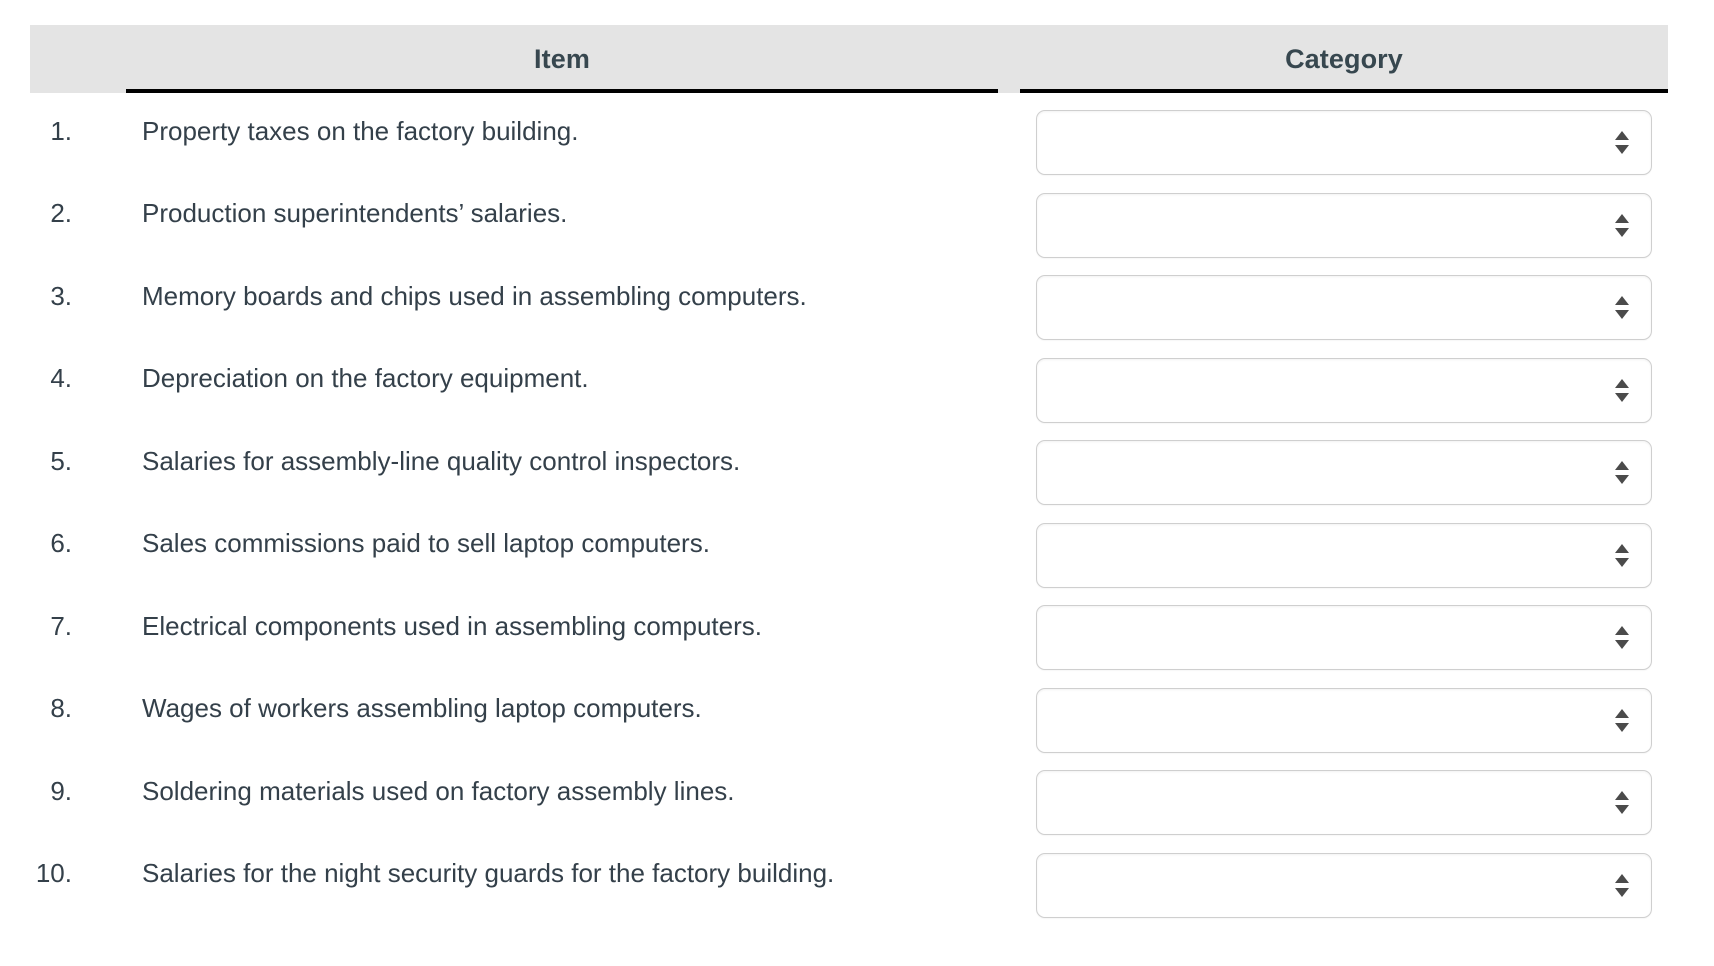 Image resolution: width=1714 pixels, height=966 pixels. Describe the element at coordinates (61, 460) in the screenshot. I see `row-number: 5.` at that location.